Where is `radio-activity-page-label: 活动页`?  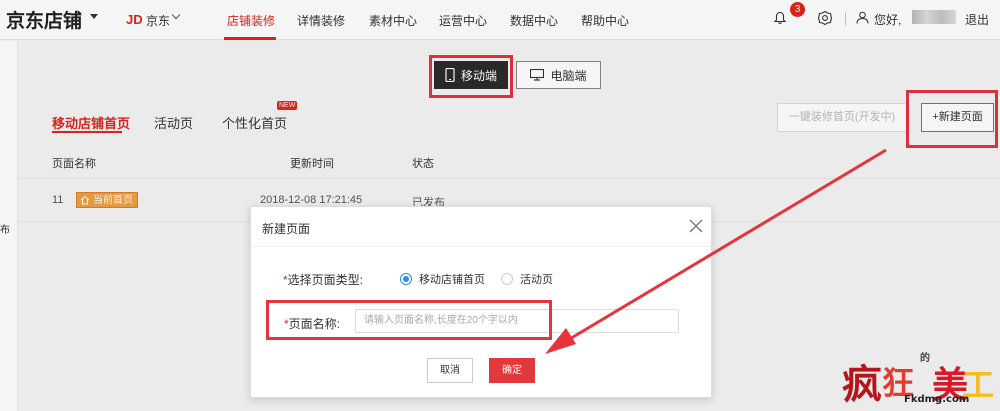
radio-activity-page-label: 活动页 is located at coordinates (536, 279).